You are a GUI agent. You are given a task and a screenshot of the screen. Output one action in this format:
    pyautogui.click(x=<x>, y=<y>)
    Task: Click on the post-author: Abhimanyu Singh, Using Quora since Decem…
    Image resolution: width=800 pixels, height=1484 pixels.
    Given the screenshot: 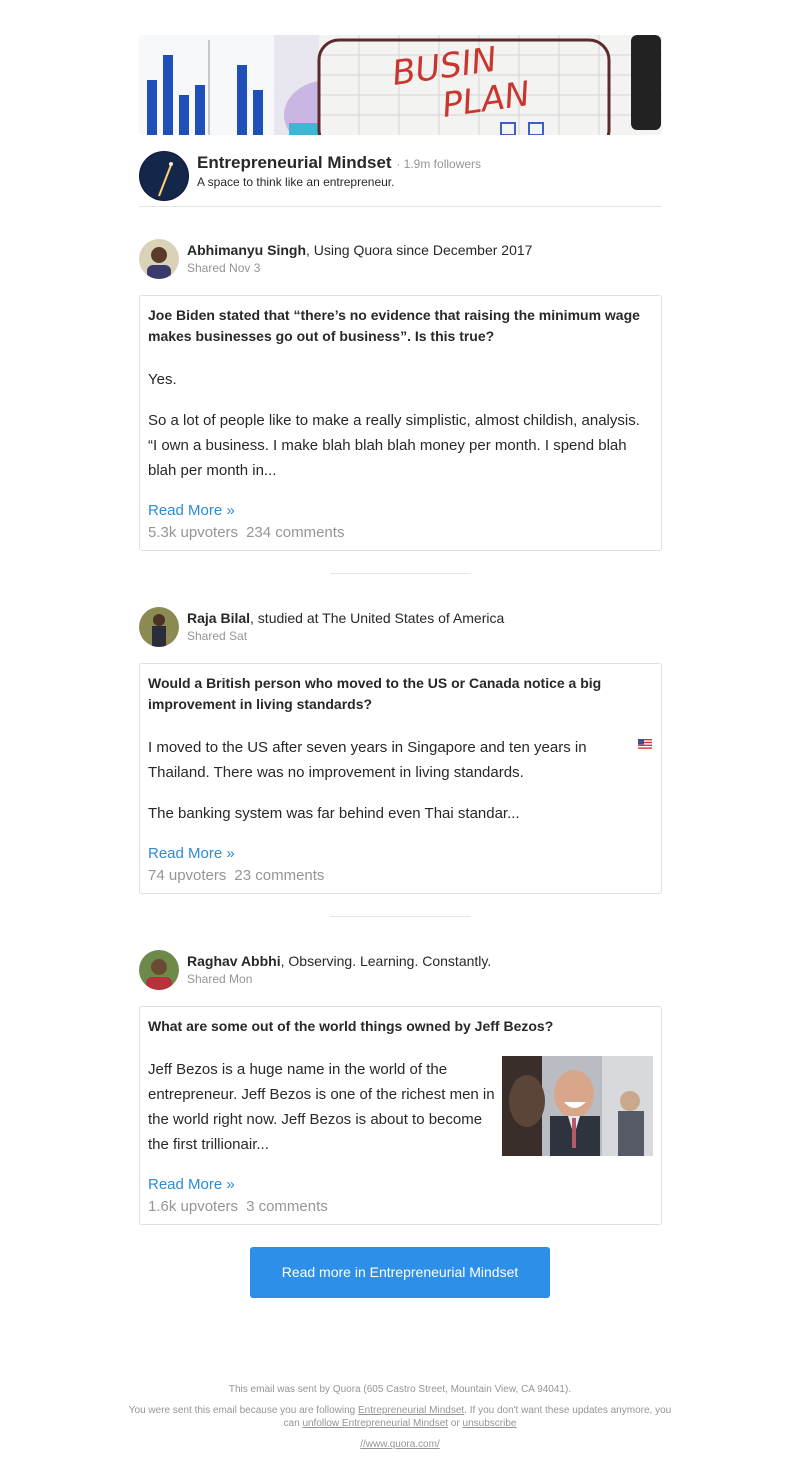 What is the action you would take?
    pyautogui.click(x=400, y=260)
    